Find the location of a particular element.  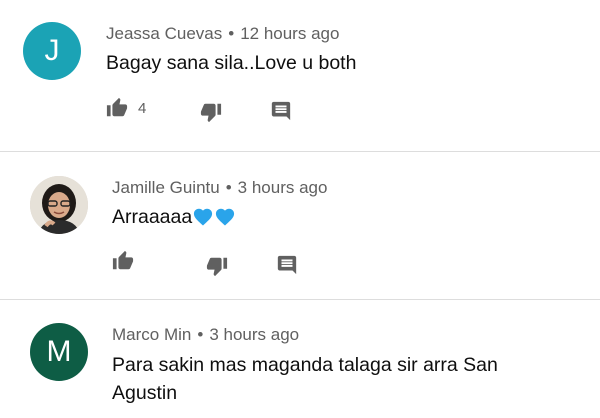

like-count: 4 is located at coordinates (142, 108).